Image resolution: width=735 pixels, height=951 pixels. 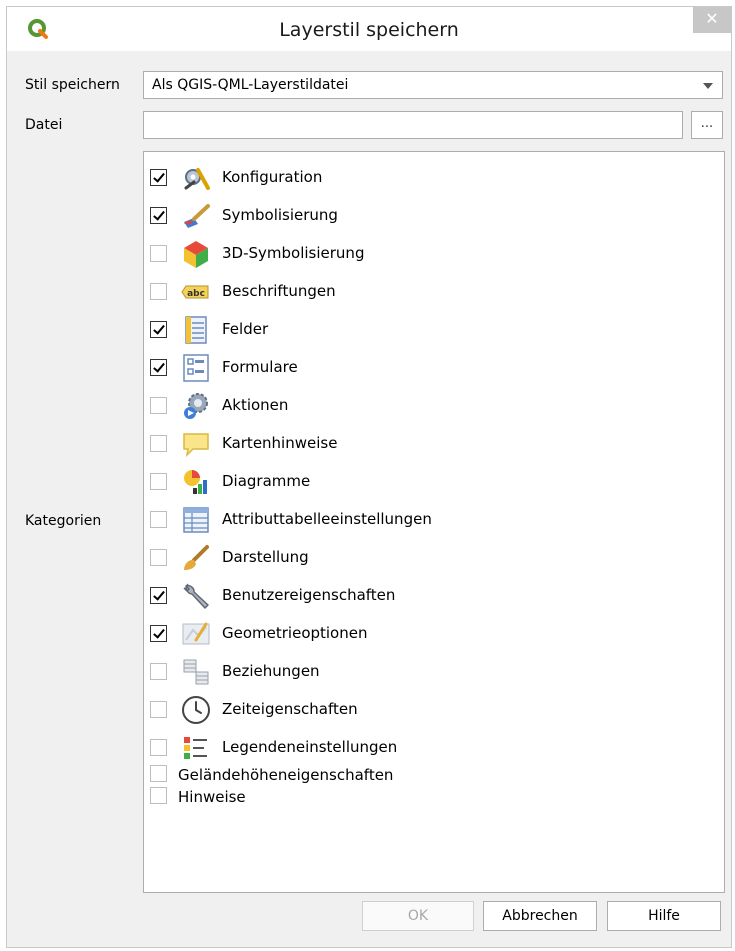 What do you see at coordinates (433, 775) in the screenshot?
I see `category-item-elevation: Geländehöheneigenschaften` at bounding box center [433, 775].